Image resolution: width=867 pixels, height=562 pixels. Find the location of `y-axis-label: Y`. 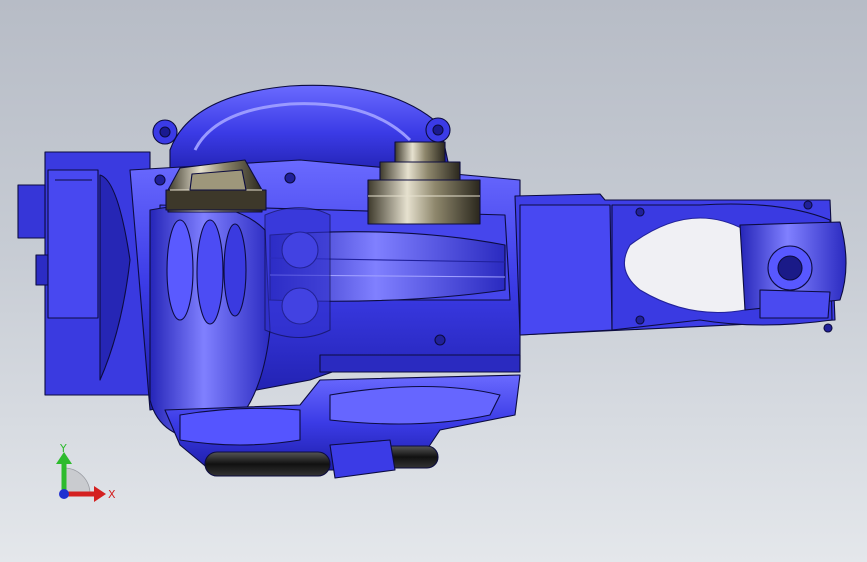

y-axis-label: Y is located at coordinates (63, 448).